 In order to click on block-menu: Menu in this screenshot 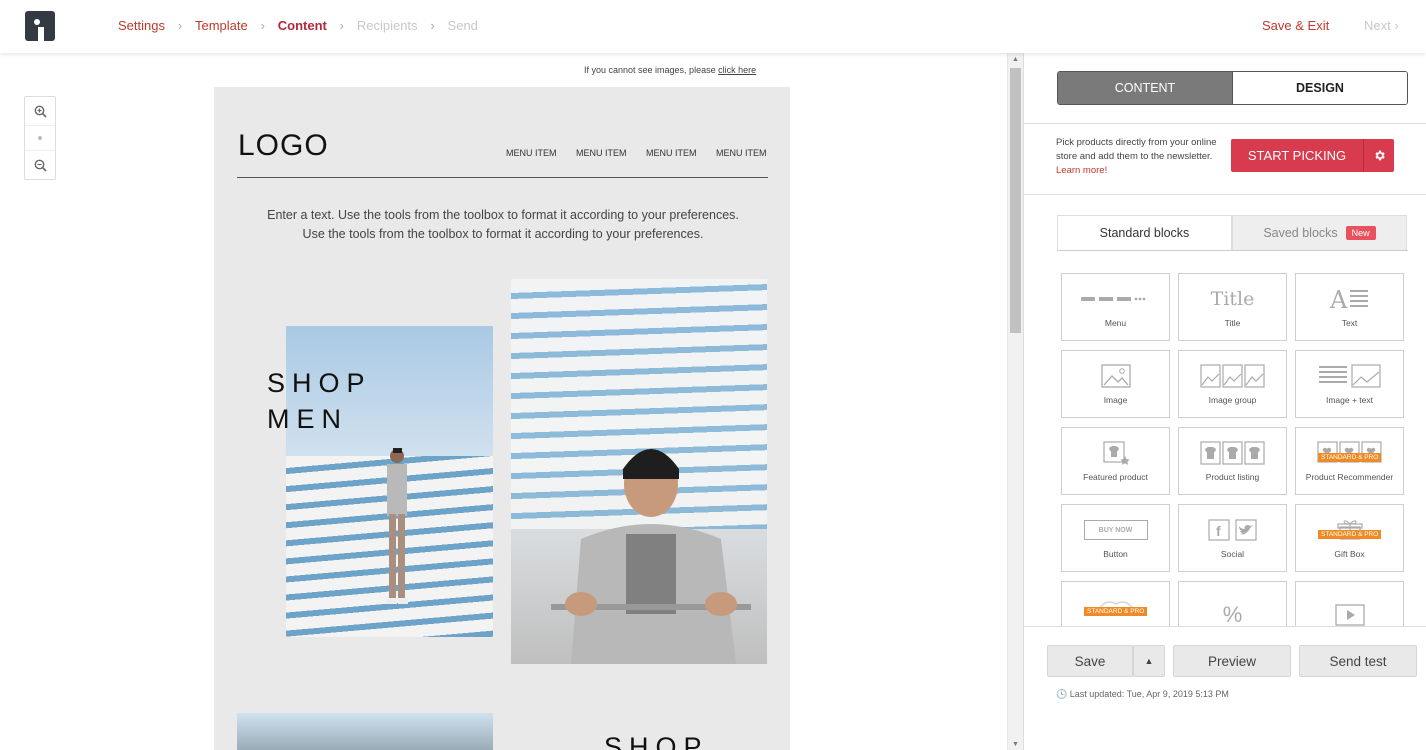, I will do `click(1115, 307)`.